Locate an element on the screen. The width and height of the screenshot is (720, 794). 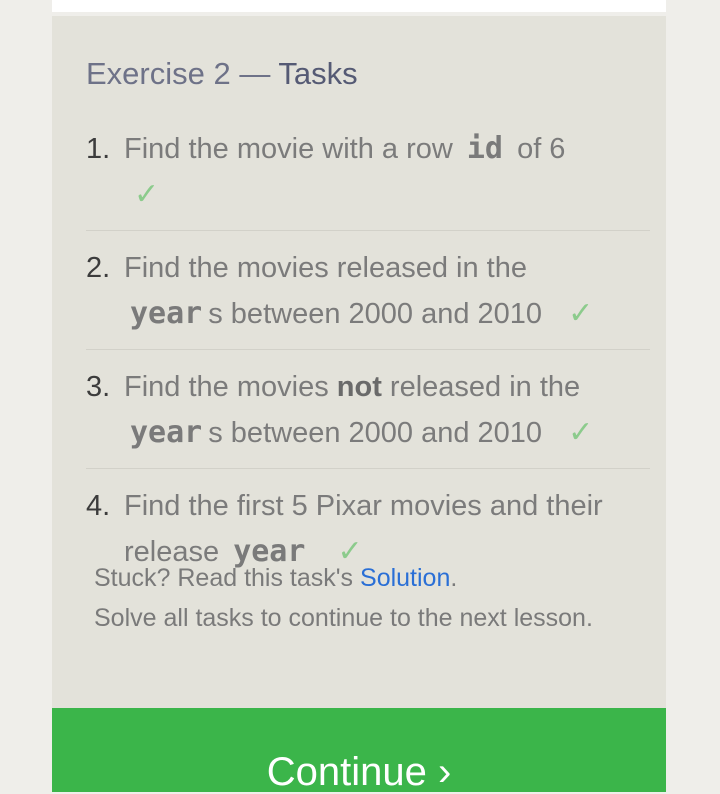
task-text-after: of 6 is located at coordinates (541, 149).